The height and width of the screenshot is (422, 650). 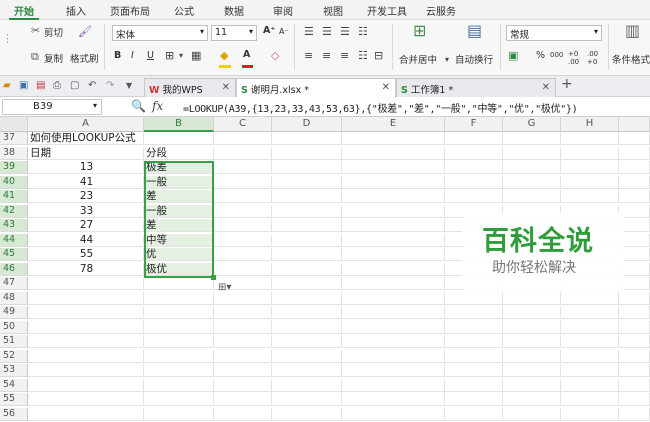 I want to click on tab-active-workbook: S 谢明月.xlsx * ✕, so click(x=316, y=87).